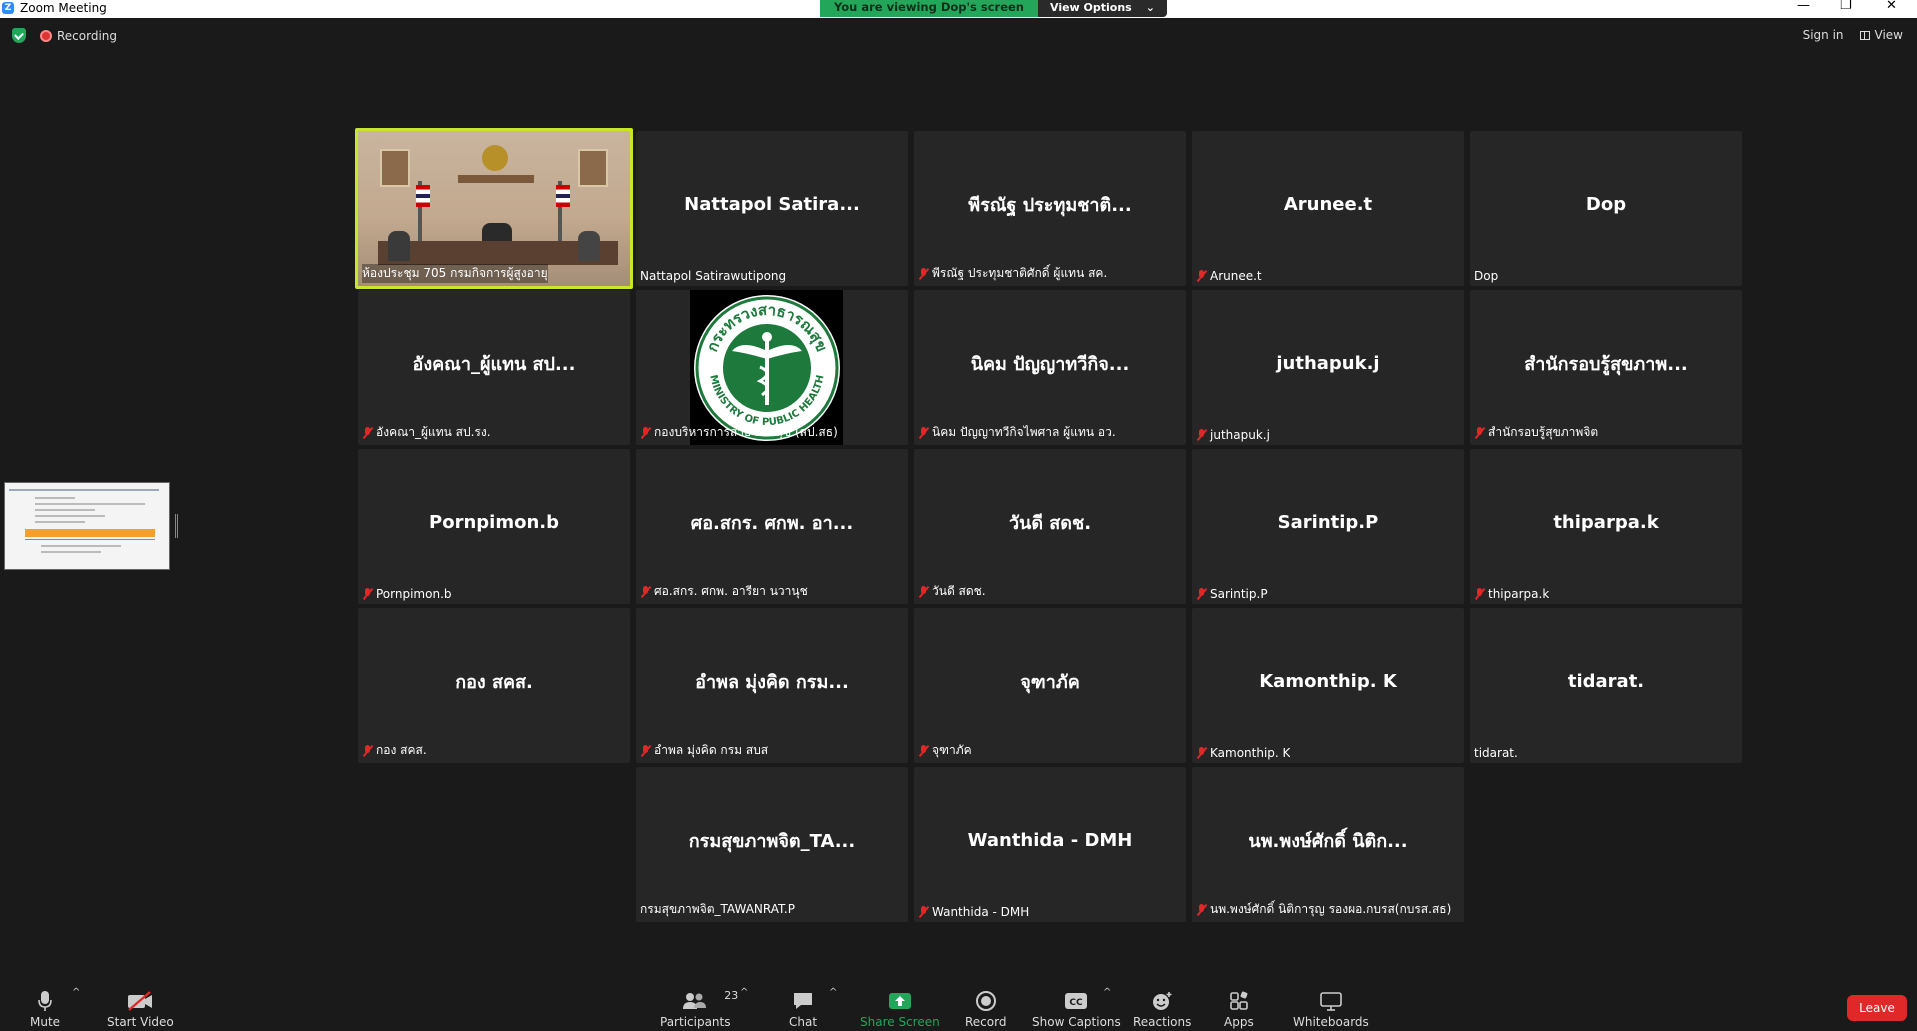 The width and height of the screenshot is (1917, 1031). I want to click on whiteboards-button: Whiteboards, so click(1331, 1008).